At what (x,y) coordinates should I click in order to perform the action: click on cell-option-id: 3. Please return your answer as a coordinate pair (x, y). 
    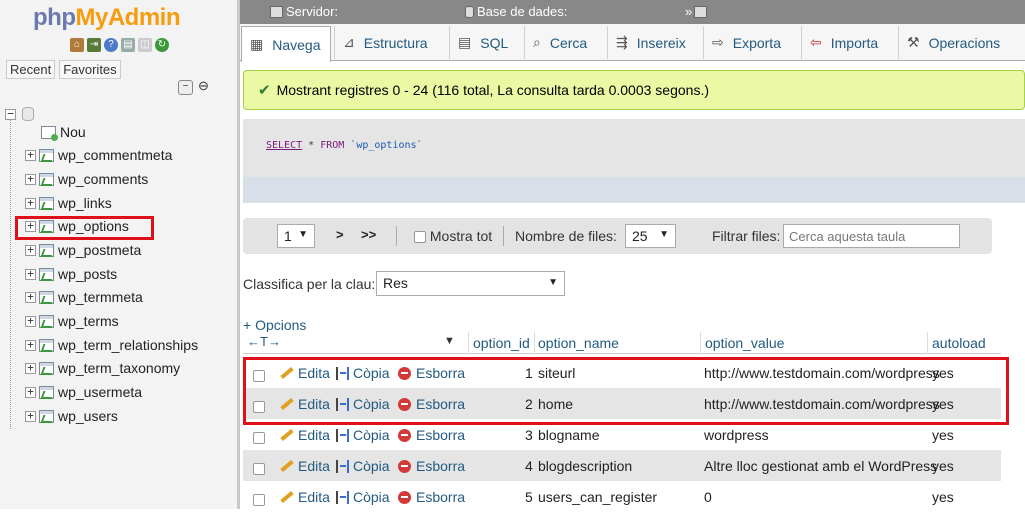
    Looking at the image, I should click on (529, 435).